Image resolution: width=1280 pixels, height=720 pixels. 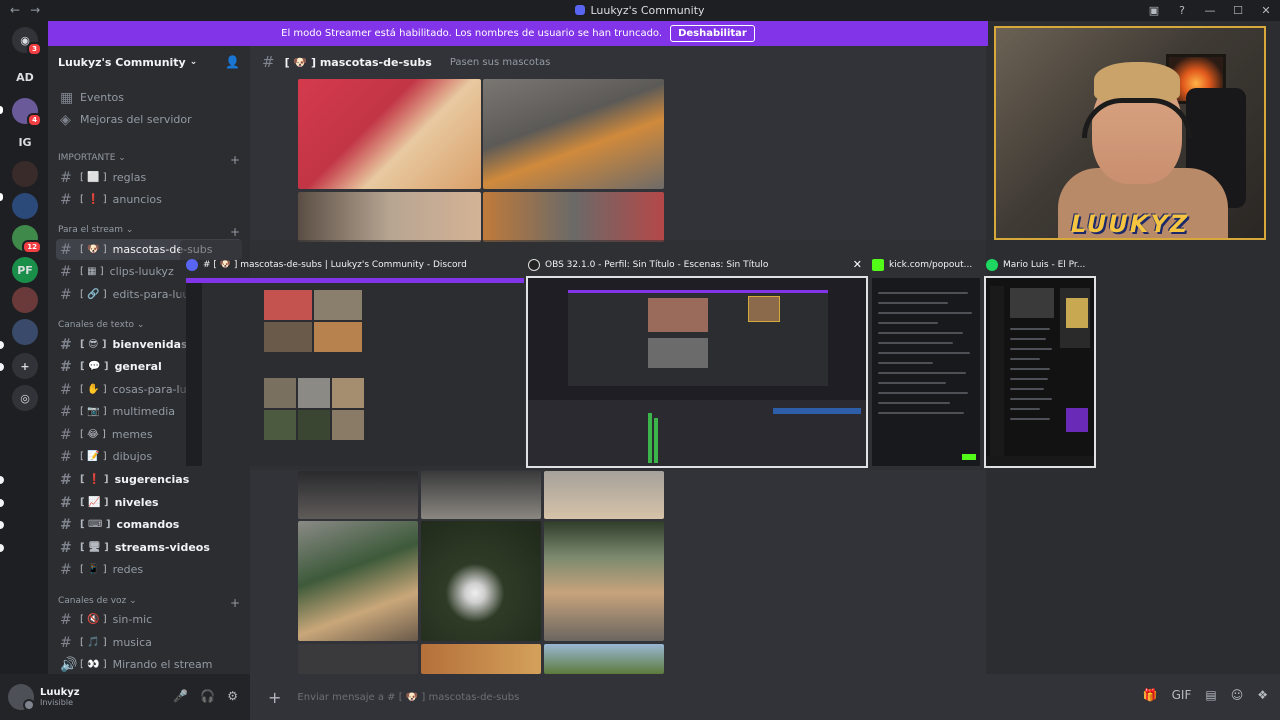 What do you see at coordinates (143, 411) in the screenshot?
I see `channel-label: multimedia` at bounding box center [143, 411].